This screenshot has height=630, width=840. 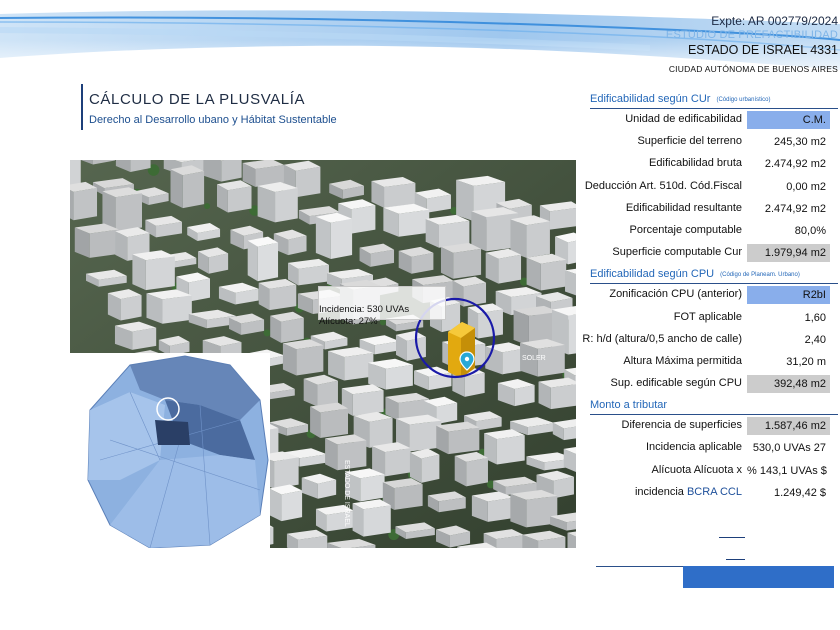 What do you see at coordinates (737, 164) in the screenshot?
I see `table-row: Edificabilidad bruta 2.474,92 m2` at bounding box center [737, 164].